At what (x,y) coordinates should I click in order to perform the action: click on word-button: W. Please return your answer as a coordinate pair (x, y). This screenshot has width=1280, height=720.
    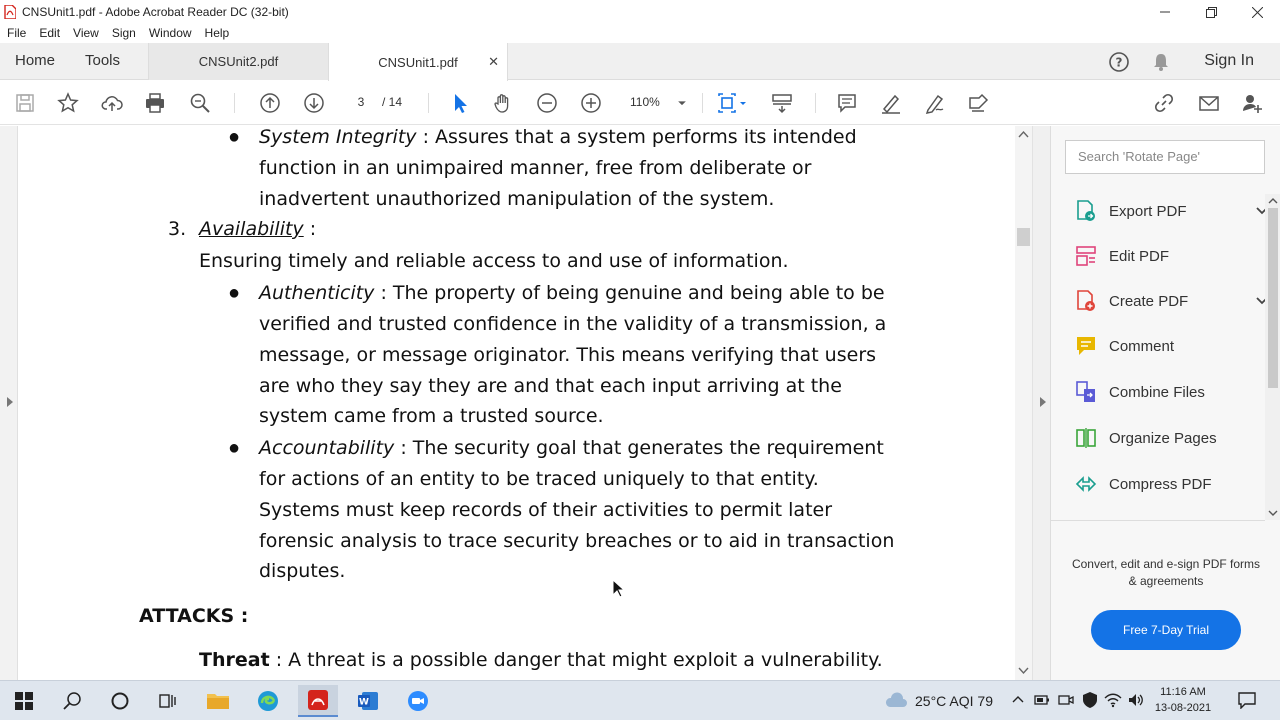
    Looking at the image, I should click on (368, 701).